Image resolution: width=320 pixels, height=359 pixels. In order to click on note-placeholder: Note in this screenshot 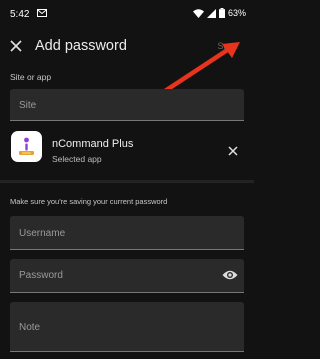, I will do `click(30, 327)`.